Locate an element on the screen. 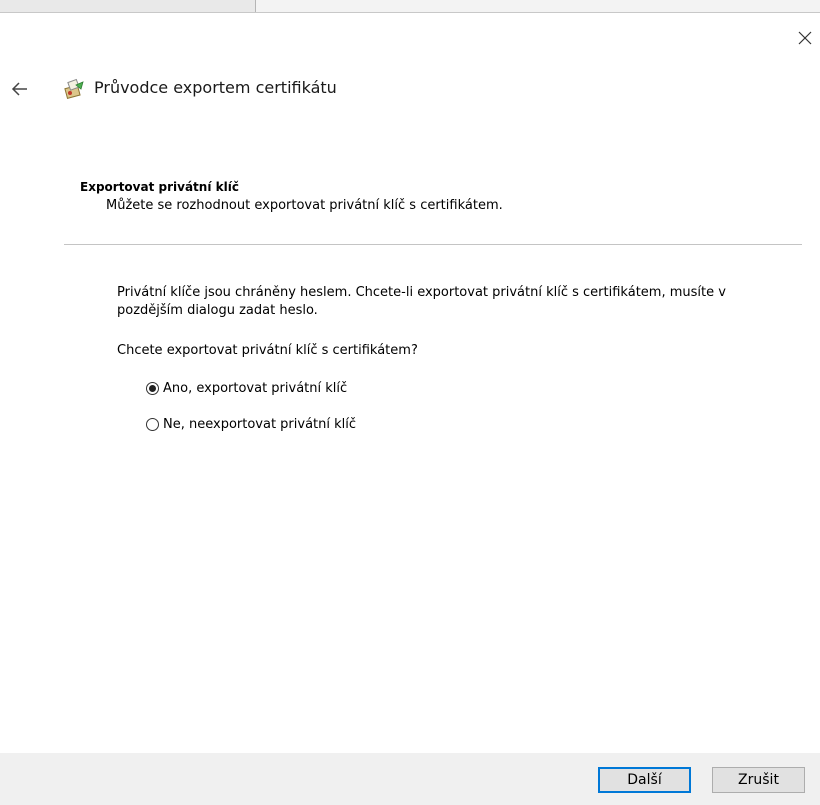 Image resolution: width=820 pixels, height=805 pixels. radio-option-no: Ne, neexportovat privátní klíč is located at coordinates (251, 424).